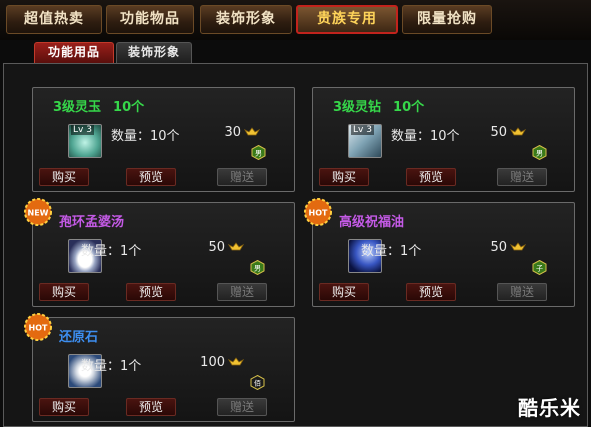  I want to click on gender-badge-icon: 子, so click(539, 267).